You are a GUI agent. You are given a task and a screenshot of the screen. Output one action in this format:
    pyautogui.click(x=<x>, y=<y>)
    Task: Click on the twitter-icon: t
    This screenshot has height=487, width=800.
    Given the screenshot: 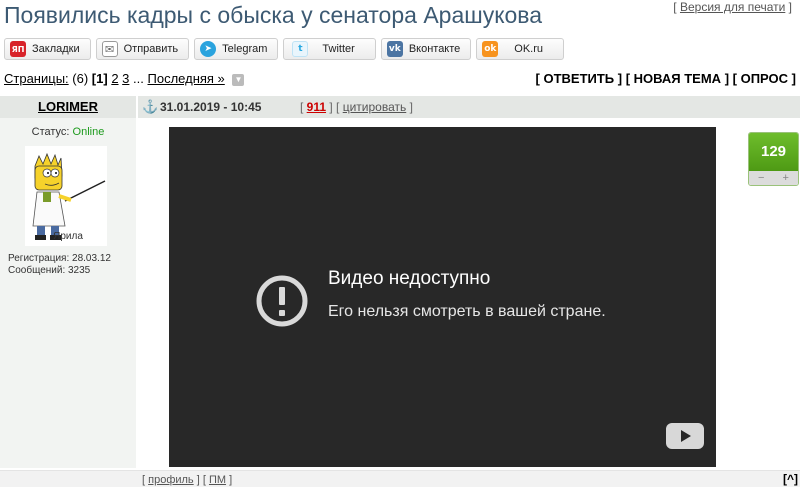 What is the action you would take?
    pyautogui.click(x=300, y=49)
    